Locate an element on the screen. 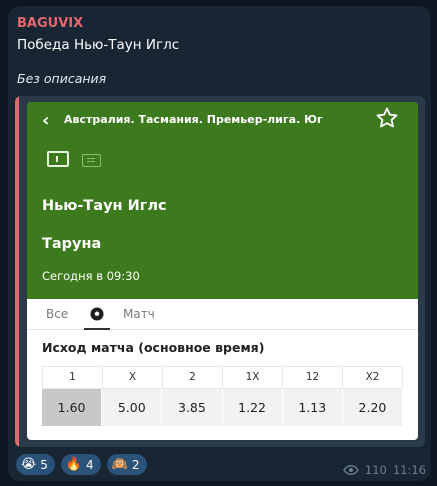 Image resolution: width=437 pixels, height=486 pixels. market-title: Исход матча (основное время) is located at coordinates (153, 347).